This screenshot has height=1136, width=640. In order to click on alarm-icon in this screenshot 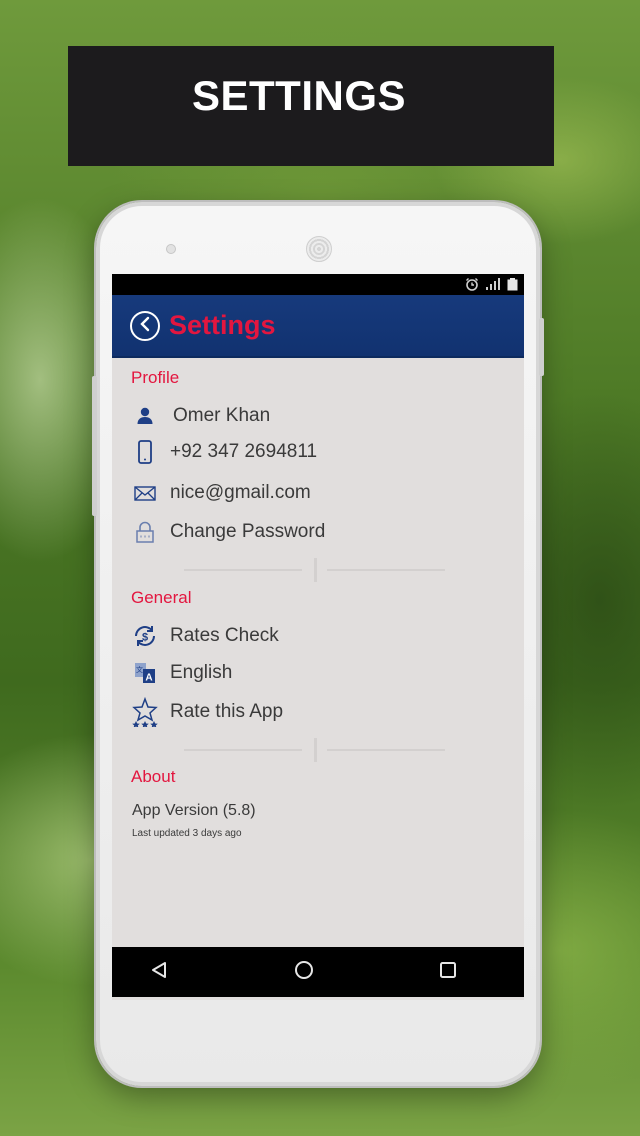, I will do `click(472, 286)`.